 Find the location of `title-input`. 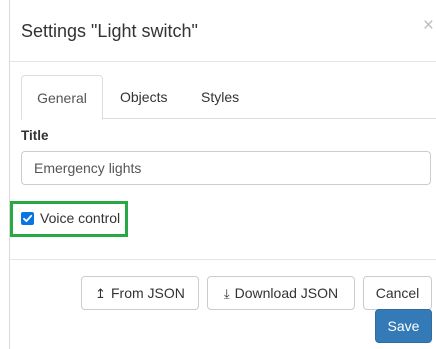

title-input is located at coordinates (226, 168).